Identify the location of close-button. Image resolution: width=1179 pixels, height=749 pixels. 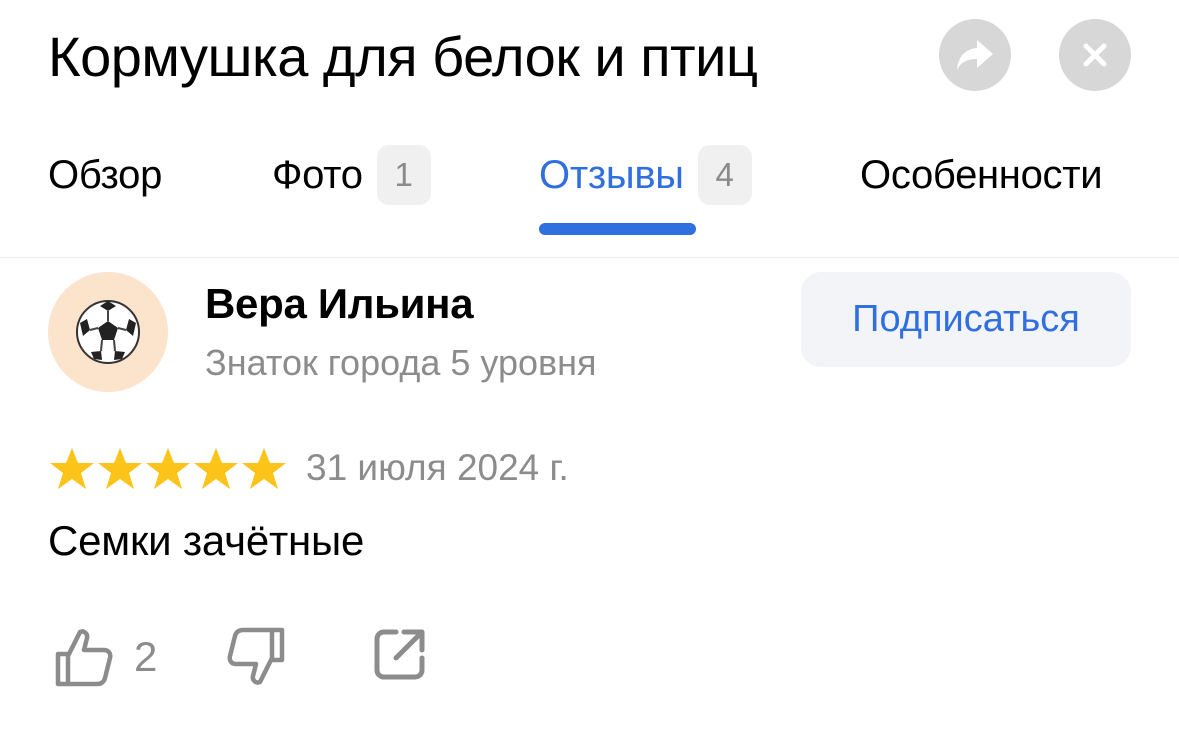
(1095, 55).